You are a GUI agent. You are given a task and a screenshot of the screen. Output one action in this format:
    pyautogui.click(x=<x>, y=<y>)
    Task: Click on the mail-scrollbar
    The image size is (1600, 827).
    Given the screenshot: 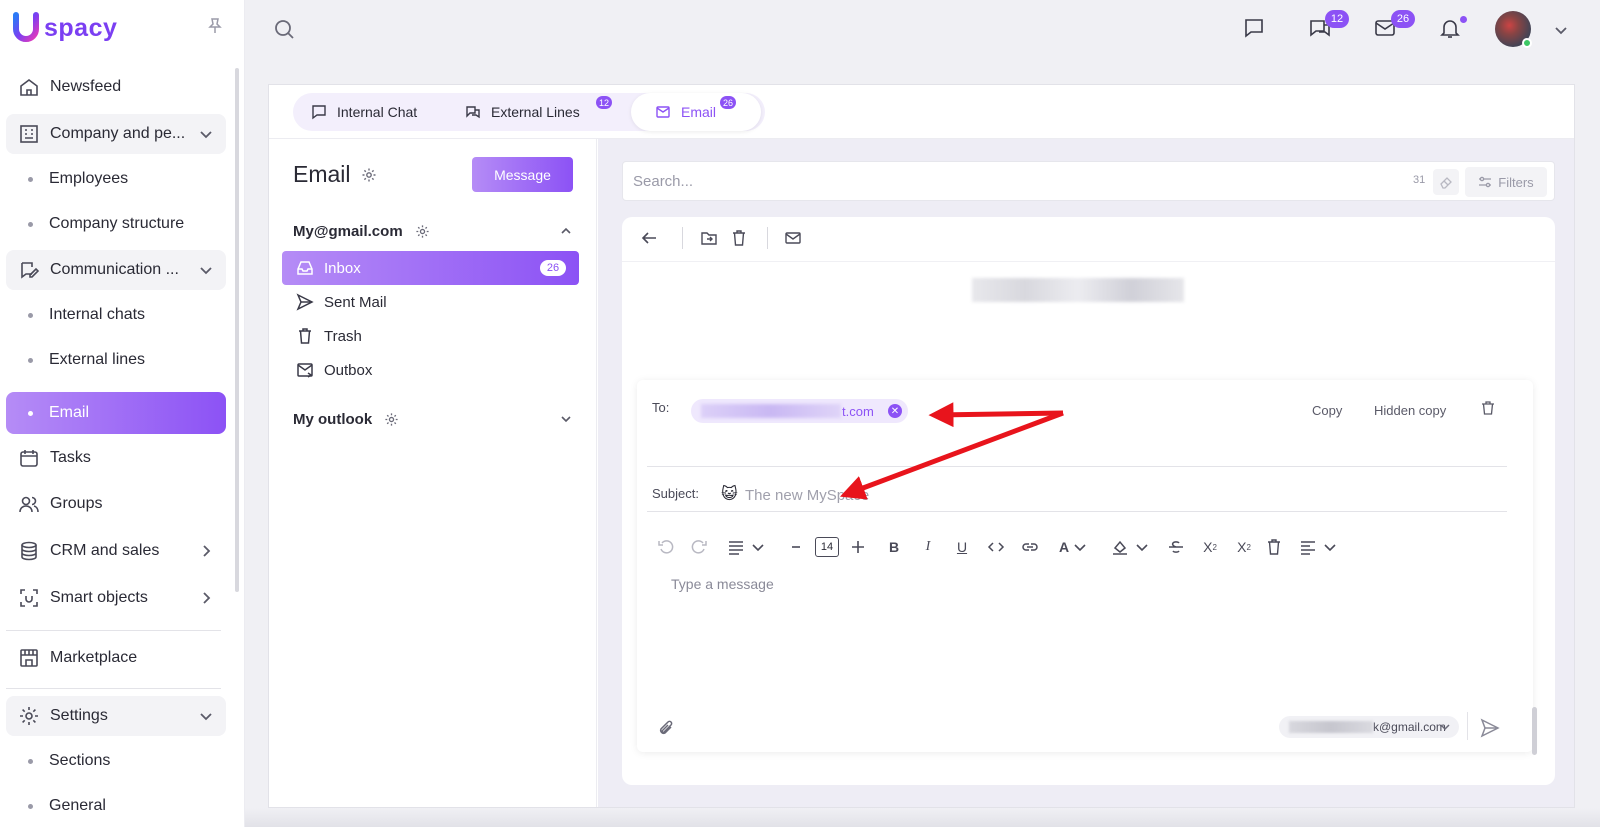 What is the action you would take?
    pyautogui.click(x=1534, y=731)
    